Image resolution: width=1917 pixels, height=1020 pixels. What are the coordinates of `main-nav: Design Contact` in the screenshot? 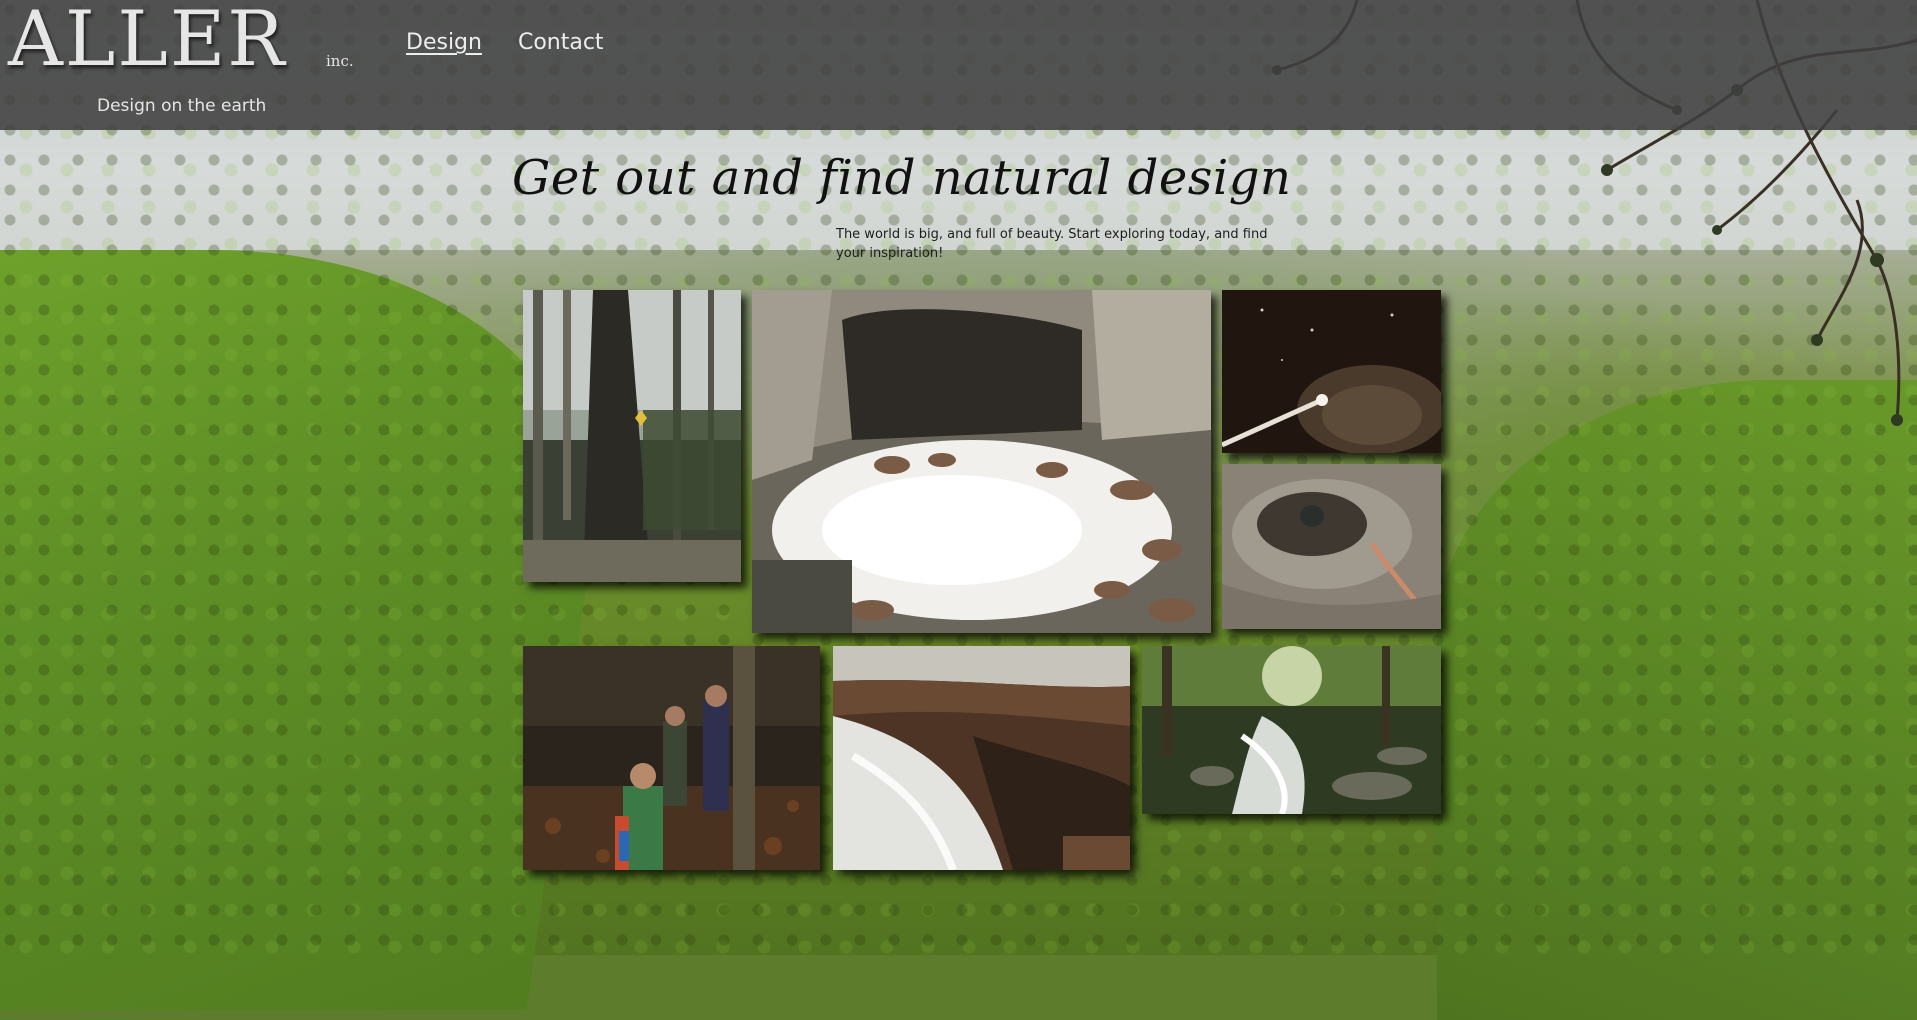 It's located at (505, 42).